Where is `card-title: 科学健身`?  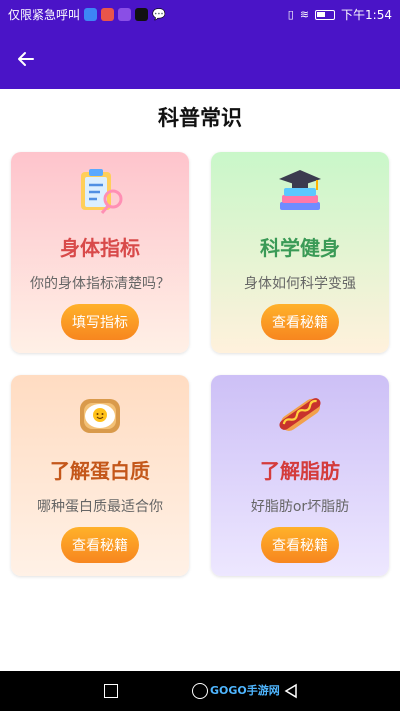
card-title: 科学健身 is located at coordinates (300, 248).